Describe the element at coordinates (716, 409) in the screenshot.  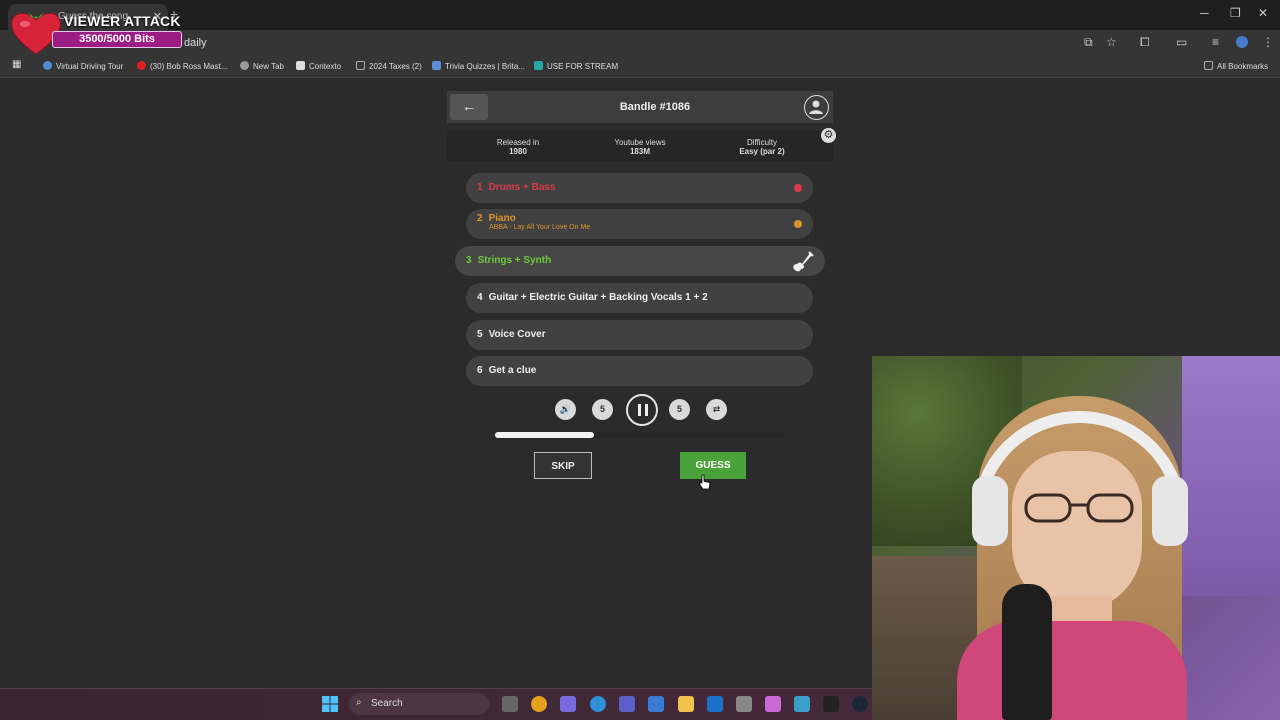
I see `loop-off-icon: ⇄` at that location.